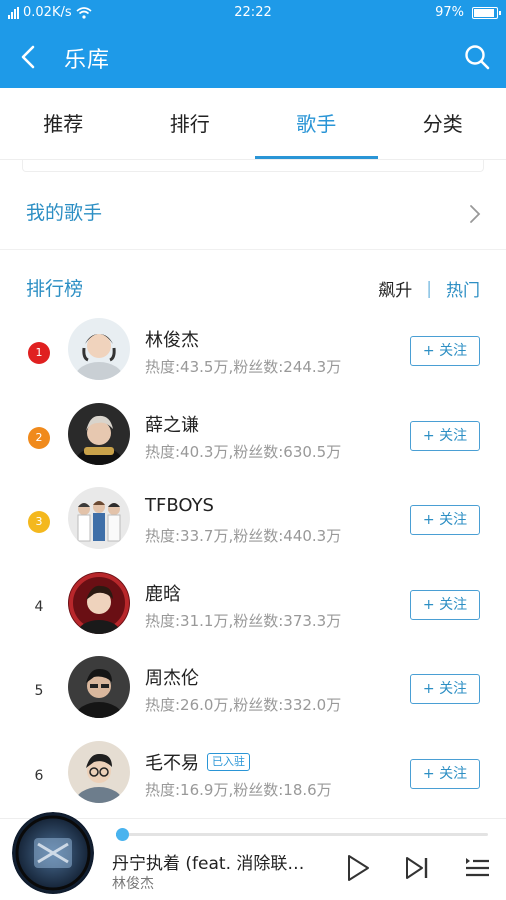 The image size is (506, 900). Describe the element at coordinates (172, 340) in the screenshot. I see `singer-name: 林俊杰` at that location.